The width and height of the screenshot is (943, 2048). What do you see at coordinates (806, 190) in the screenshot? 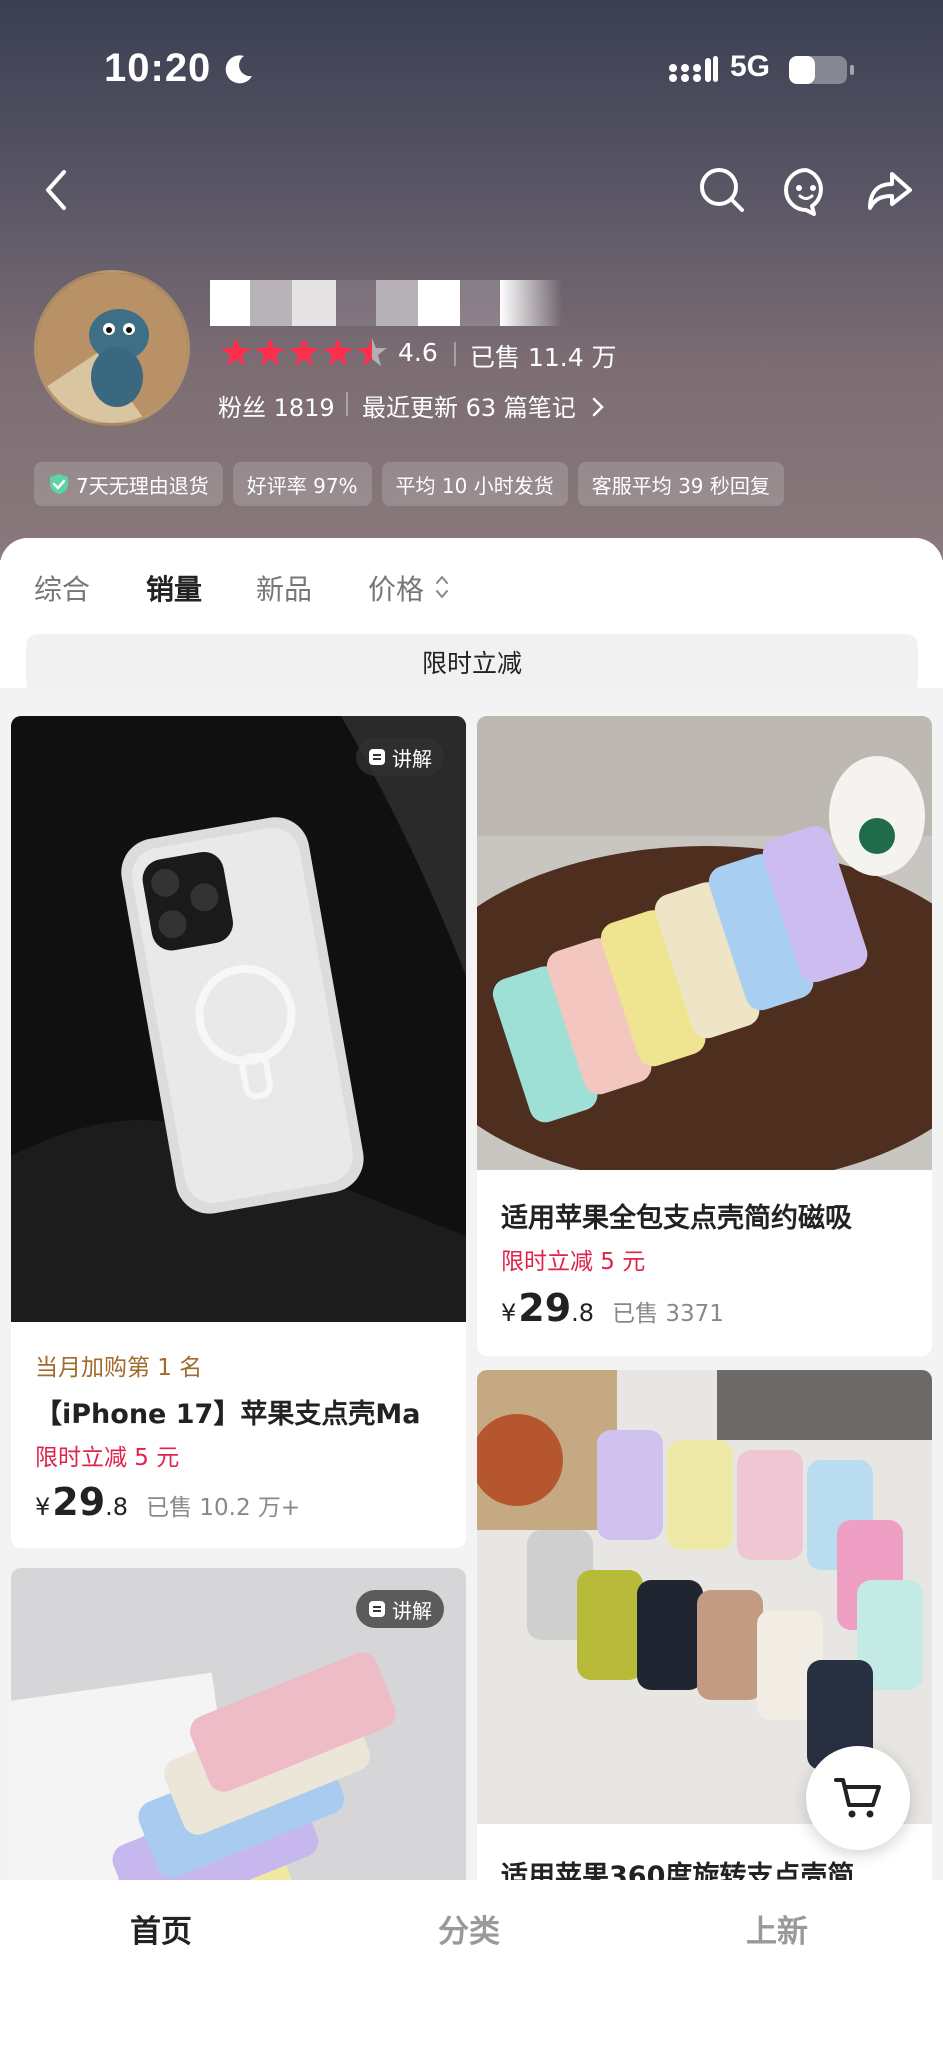
I see `customer-service-icon` at bounding box center [806, 190].